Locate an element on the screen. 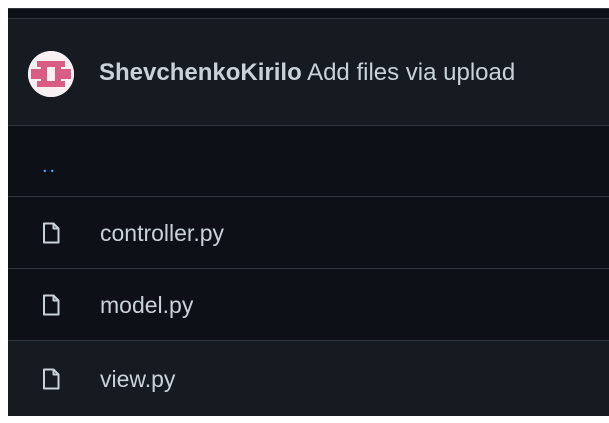 Image resolution: width=609 pixels, height=423 pixels. file-name-link: view.py is located at coordinates (137, 379).